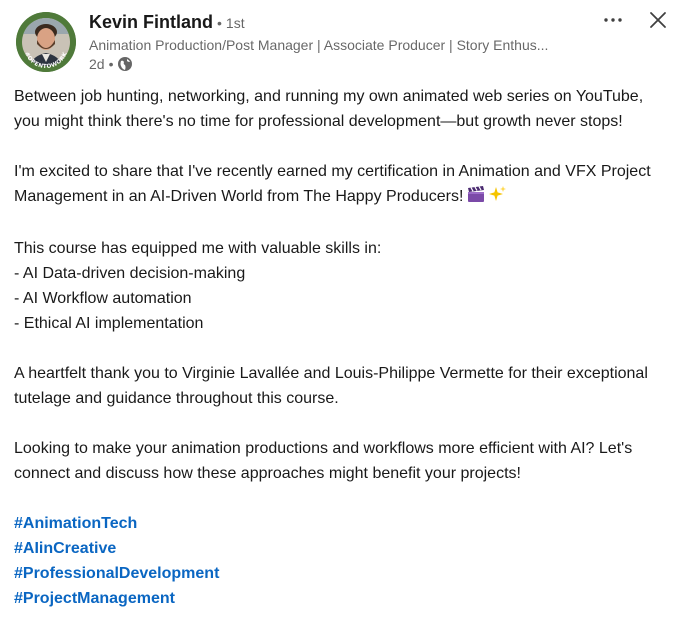  What do you see at coordinates (94, 598) in the screenshot?
I see `hashtag-link: #ProjectManagement` at bounding box center [94, 598].